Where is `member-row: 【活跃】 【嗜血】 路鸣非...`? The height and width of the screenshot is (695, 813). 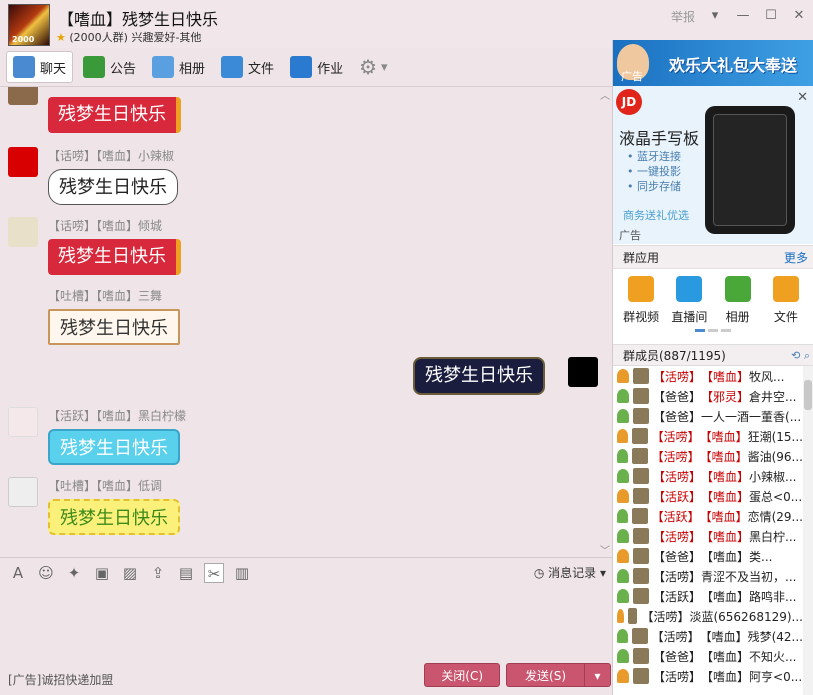 member-row: 【活跃】 【嗜血】 路鸣非... is located at coordinates (708, 596).